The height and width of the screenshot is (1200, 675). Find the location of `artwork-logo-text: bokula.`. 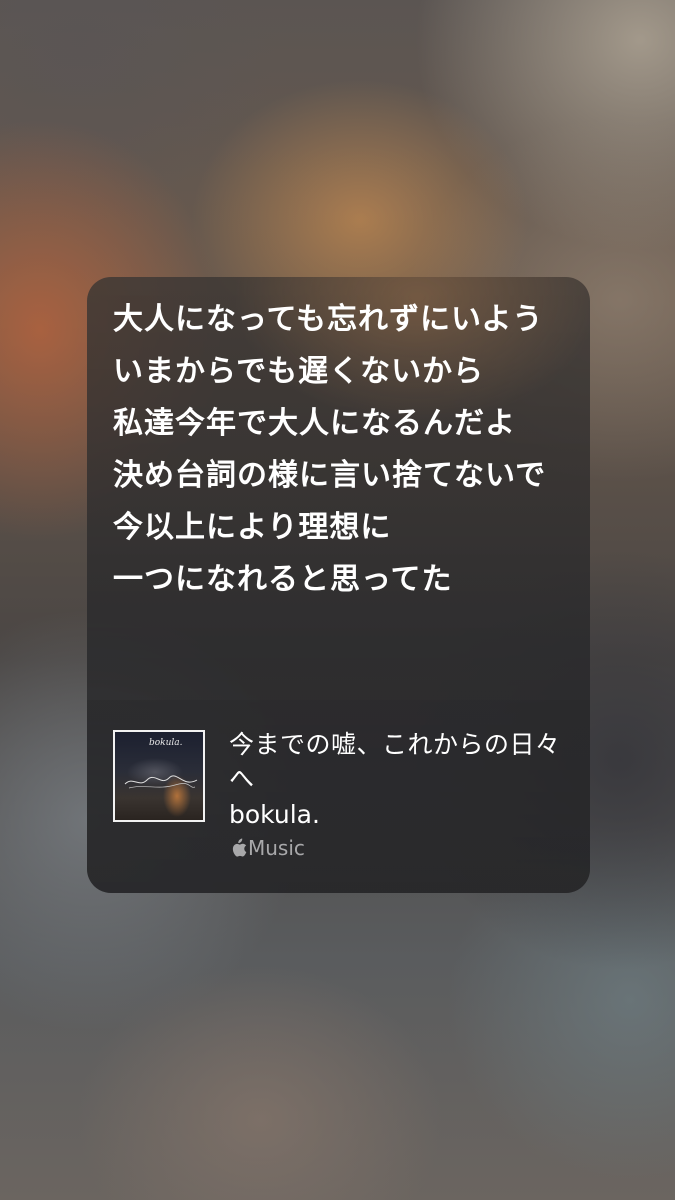

artwork-logo-text: bokula. is located at coordinates (166, 743).